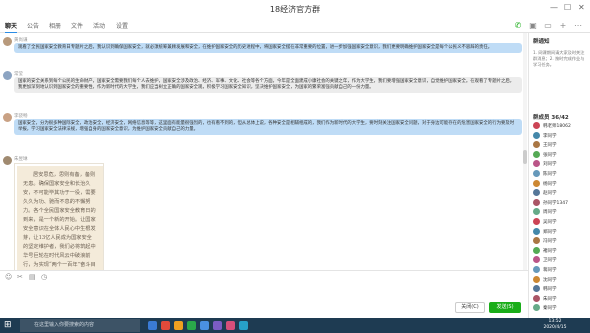 This screenshot has height=333, width=590. I want to click on member-name: 朱同学, so click(550, 299).